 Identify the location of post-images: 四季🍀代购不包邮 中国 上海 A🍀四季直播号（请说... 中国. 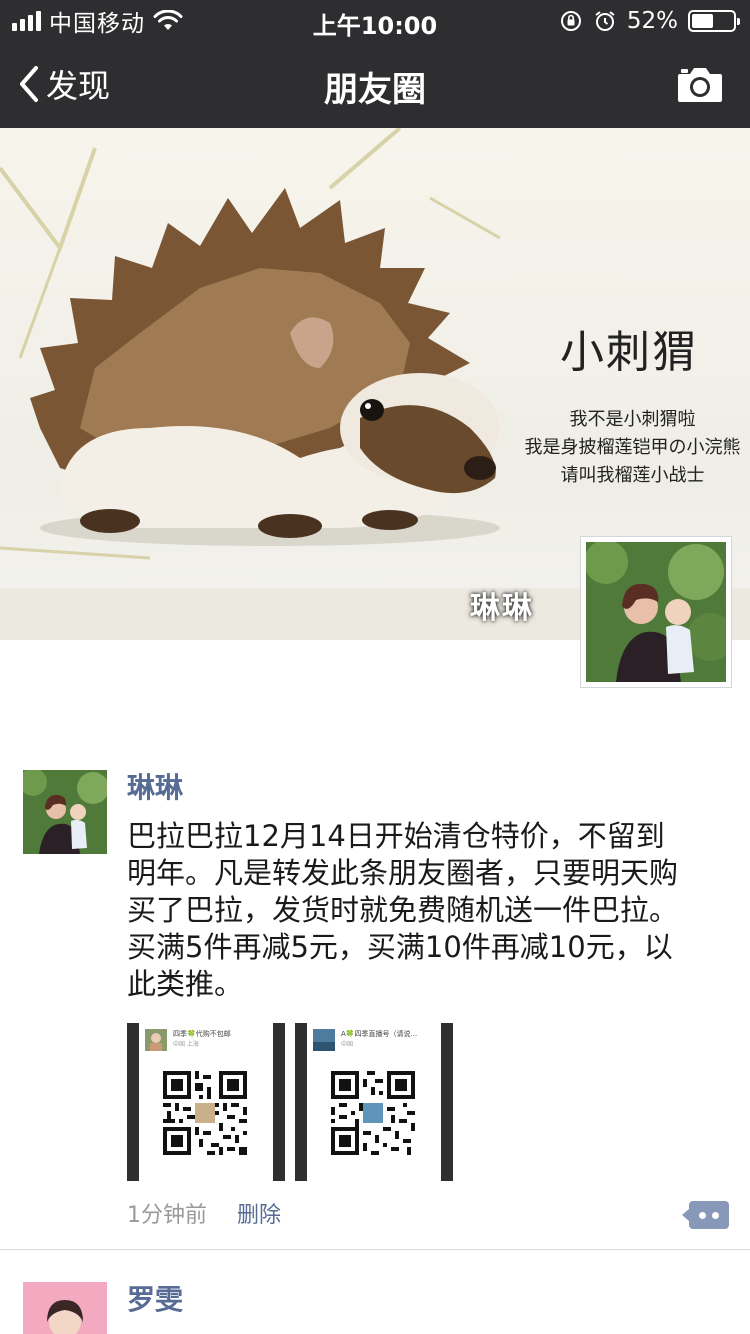
(412, 1102).